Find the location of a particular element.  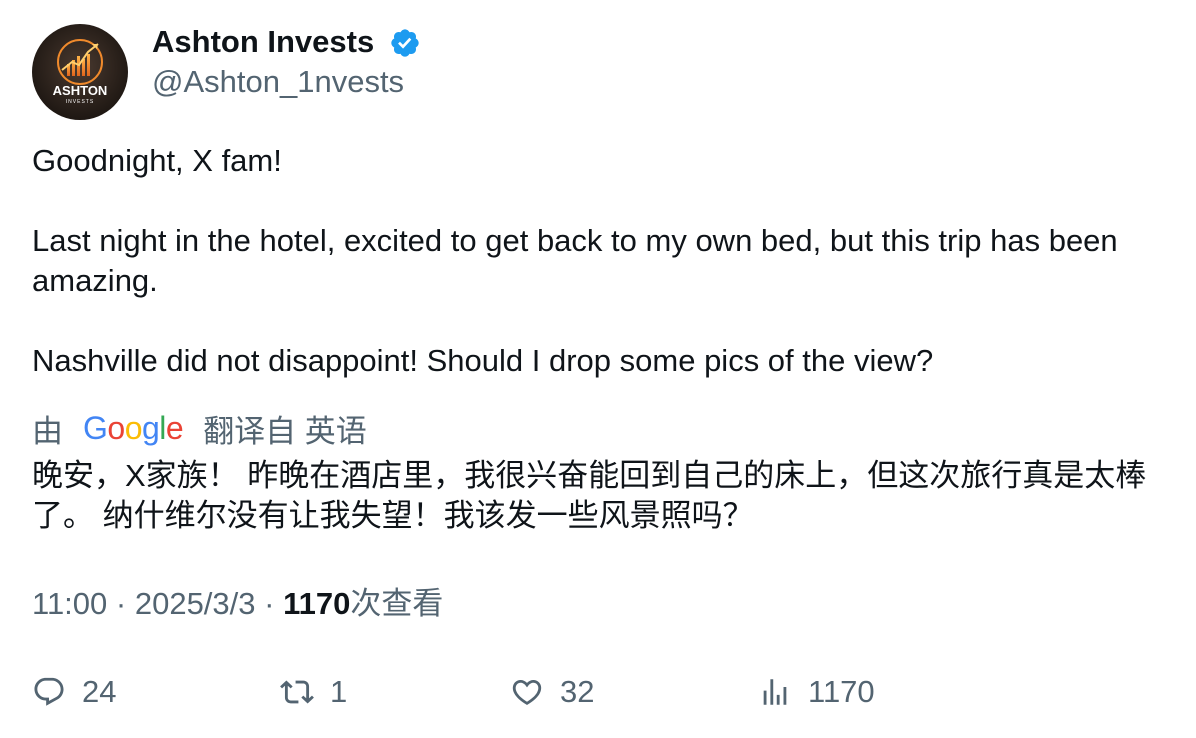

views-action-count: 1170 is located at coordinates (841, 691).